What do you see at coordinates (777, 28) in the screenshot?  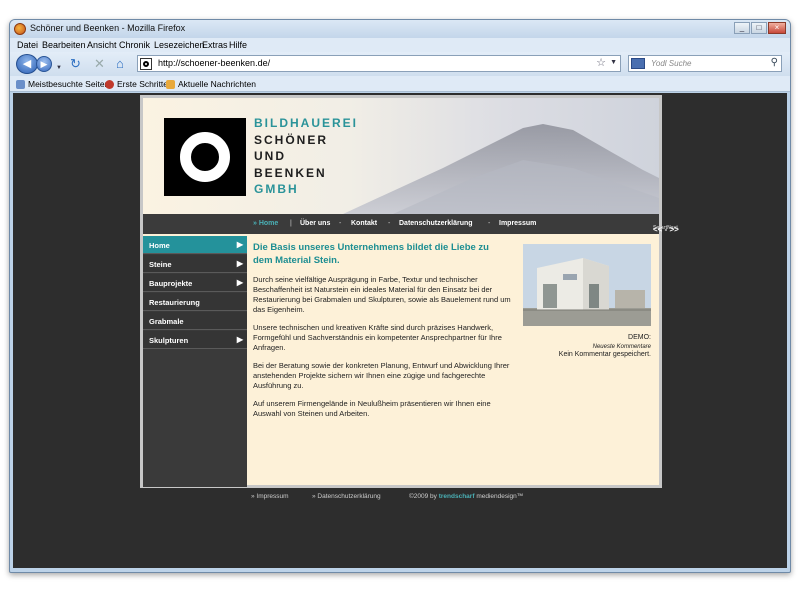 I see `close-button: ×` at bounding box center [777, 28].